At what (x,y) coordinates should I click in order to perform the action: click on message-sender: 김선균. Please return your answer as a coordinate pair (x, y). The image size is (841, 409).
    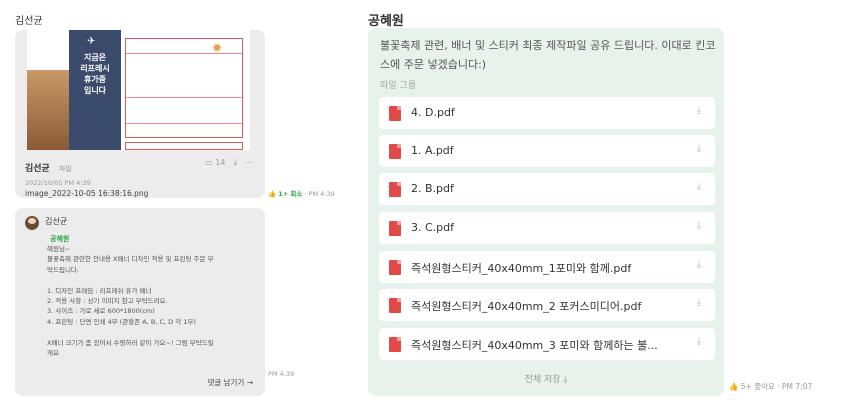
    Looking at the image, I should click on (56, 221).